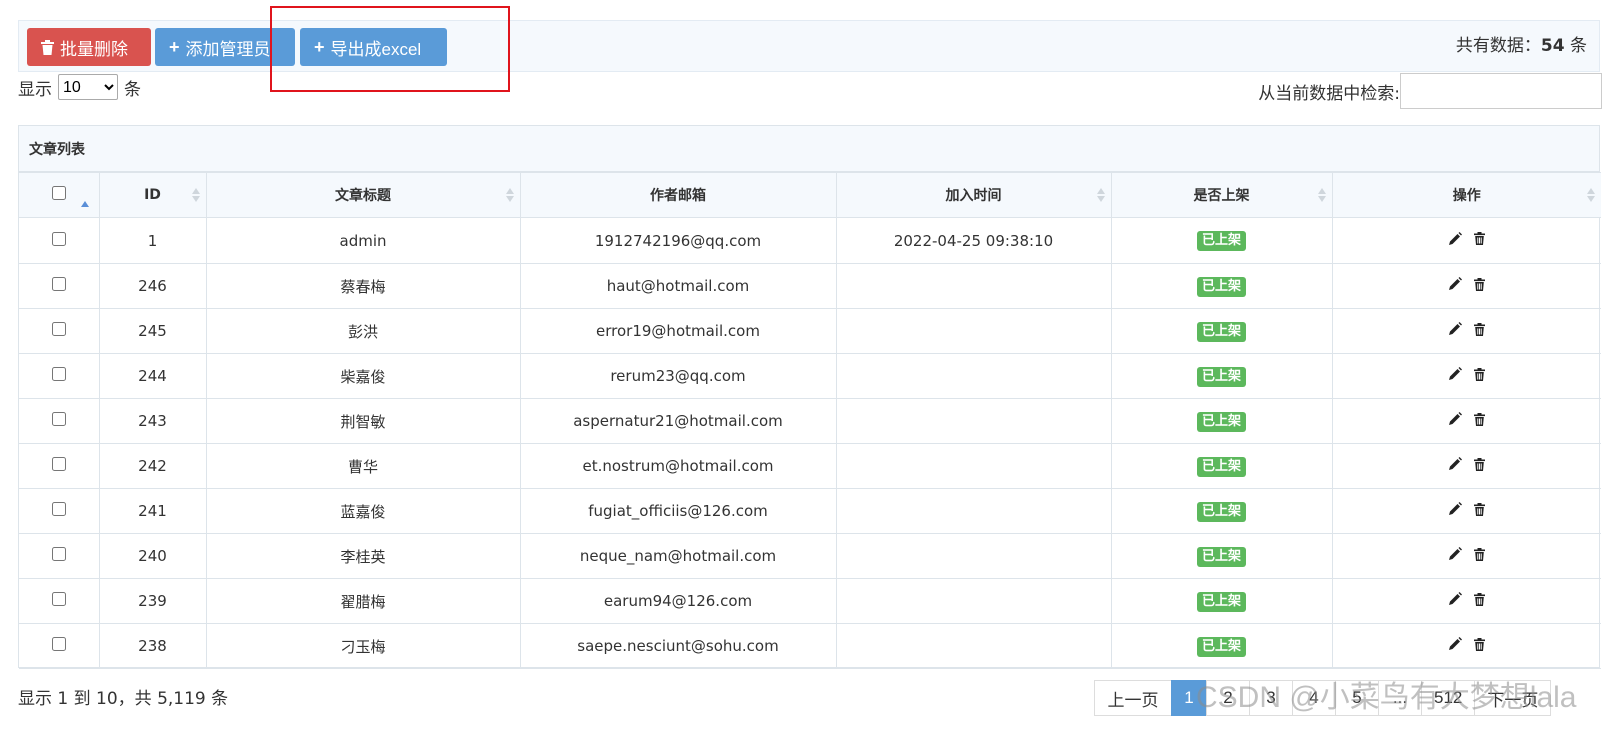  I want to click on table-row: 244 柴嘉俊 rerum23@qq.com 已上架, so click(810, 376).